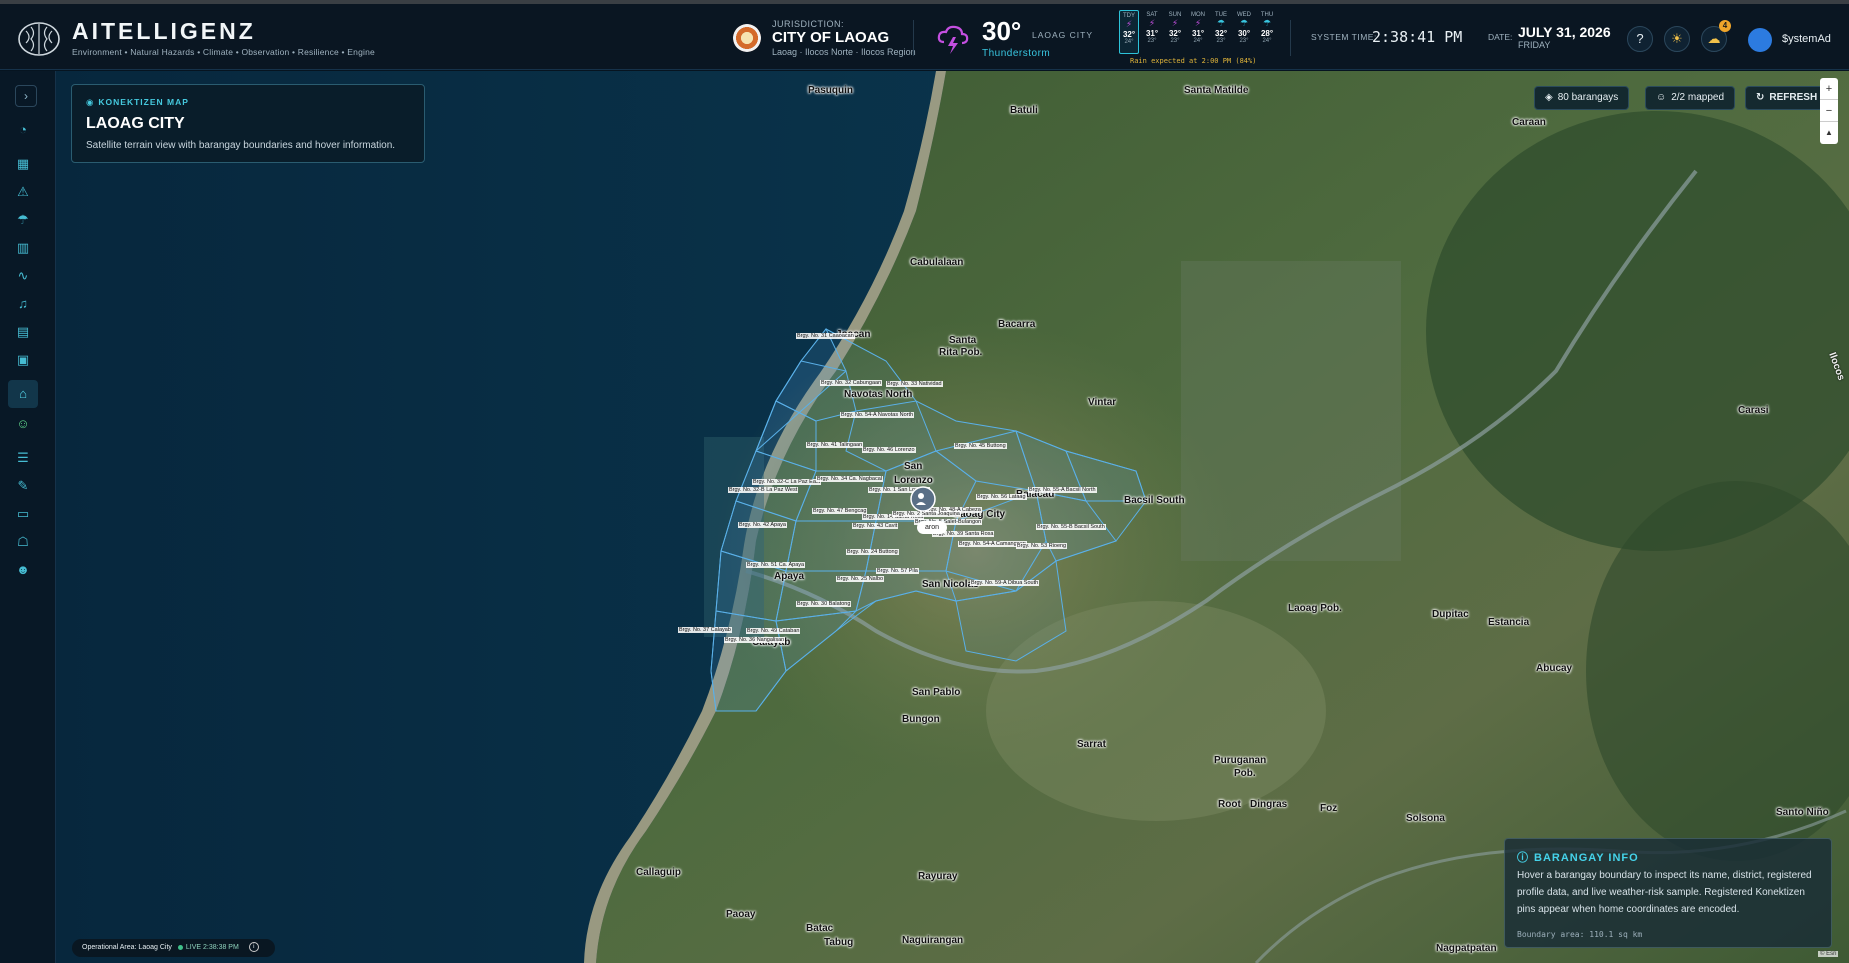 This screenshot has width=1849, height=963. I want to click on sidebar-item-maps: ▥, so click(23, 248).